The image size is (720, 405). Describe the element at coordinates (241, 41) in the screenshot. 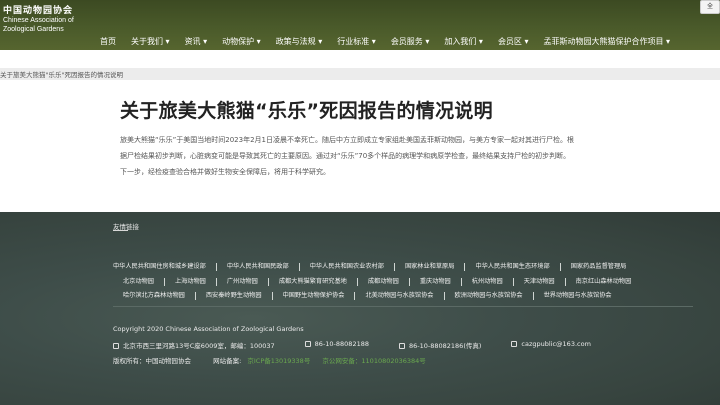

I see `nav-item-animal-protection: 动物保护 ▾` at that location.